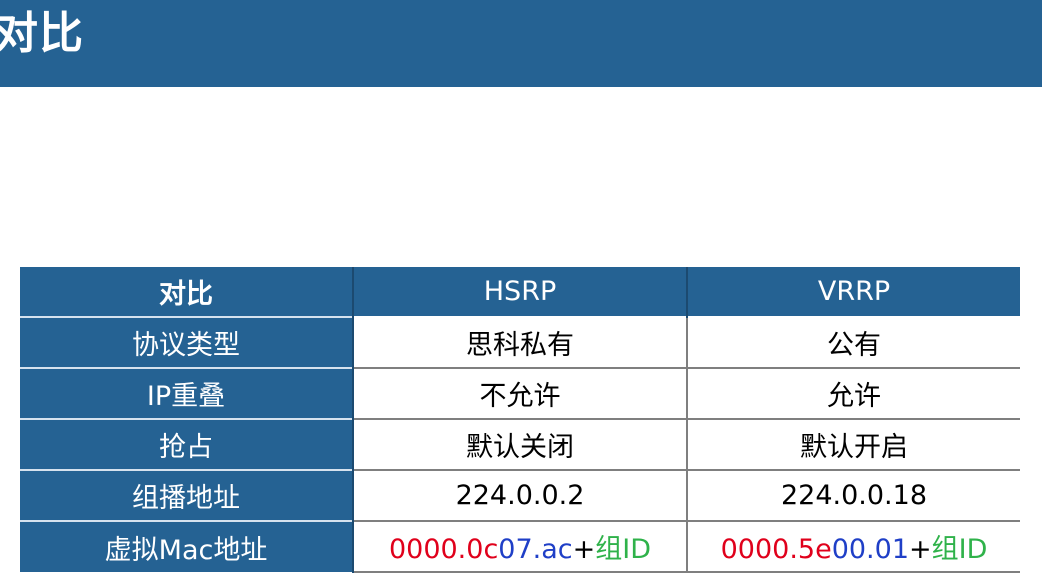 Image resolution: width=1042 pixels, height=582 pixels. What do you see at coordinates (853, 292) in the screenshot?
I see `header-vrrp: VRRP` at bounding box center [853, 292].